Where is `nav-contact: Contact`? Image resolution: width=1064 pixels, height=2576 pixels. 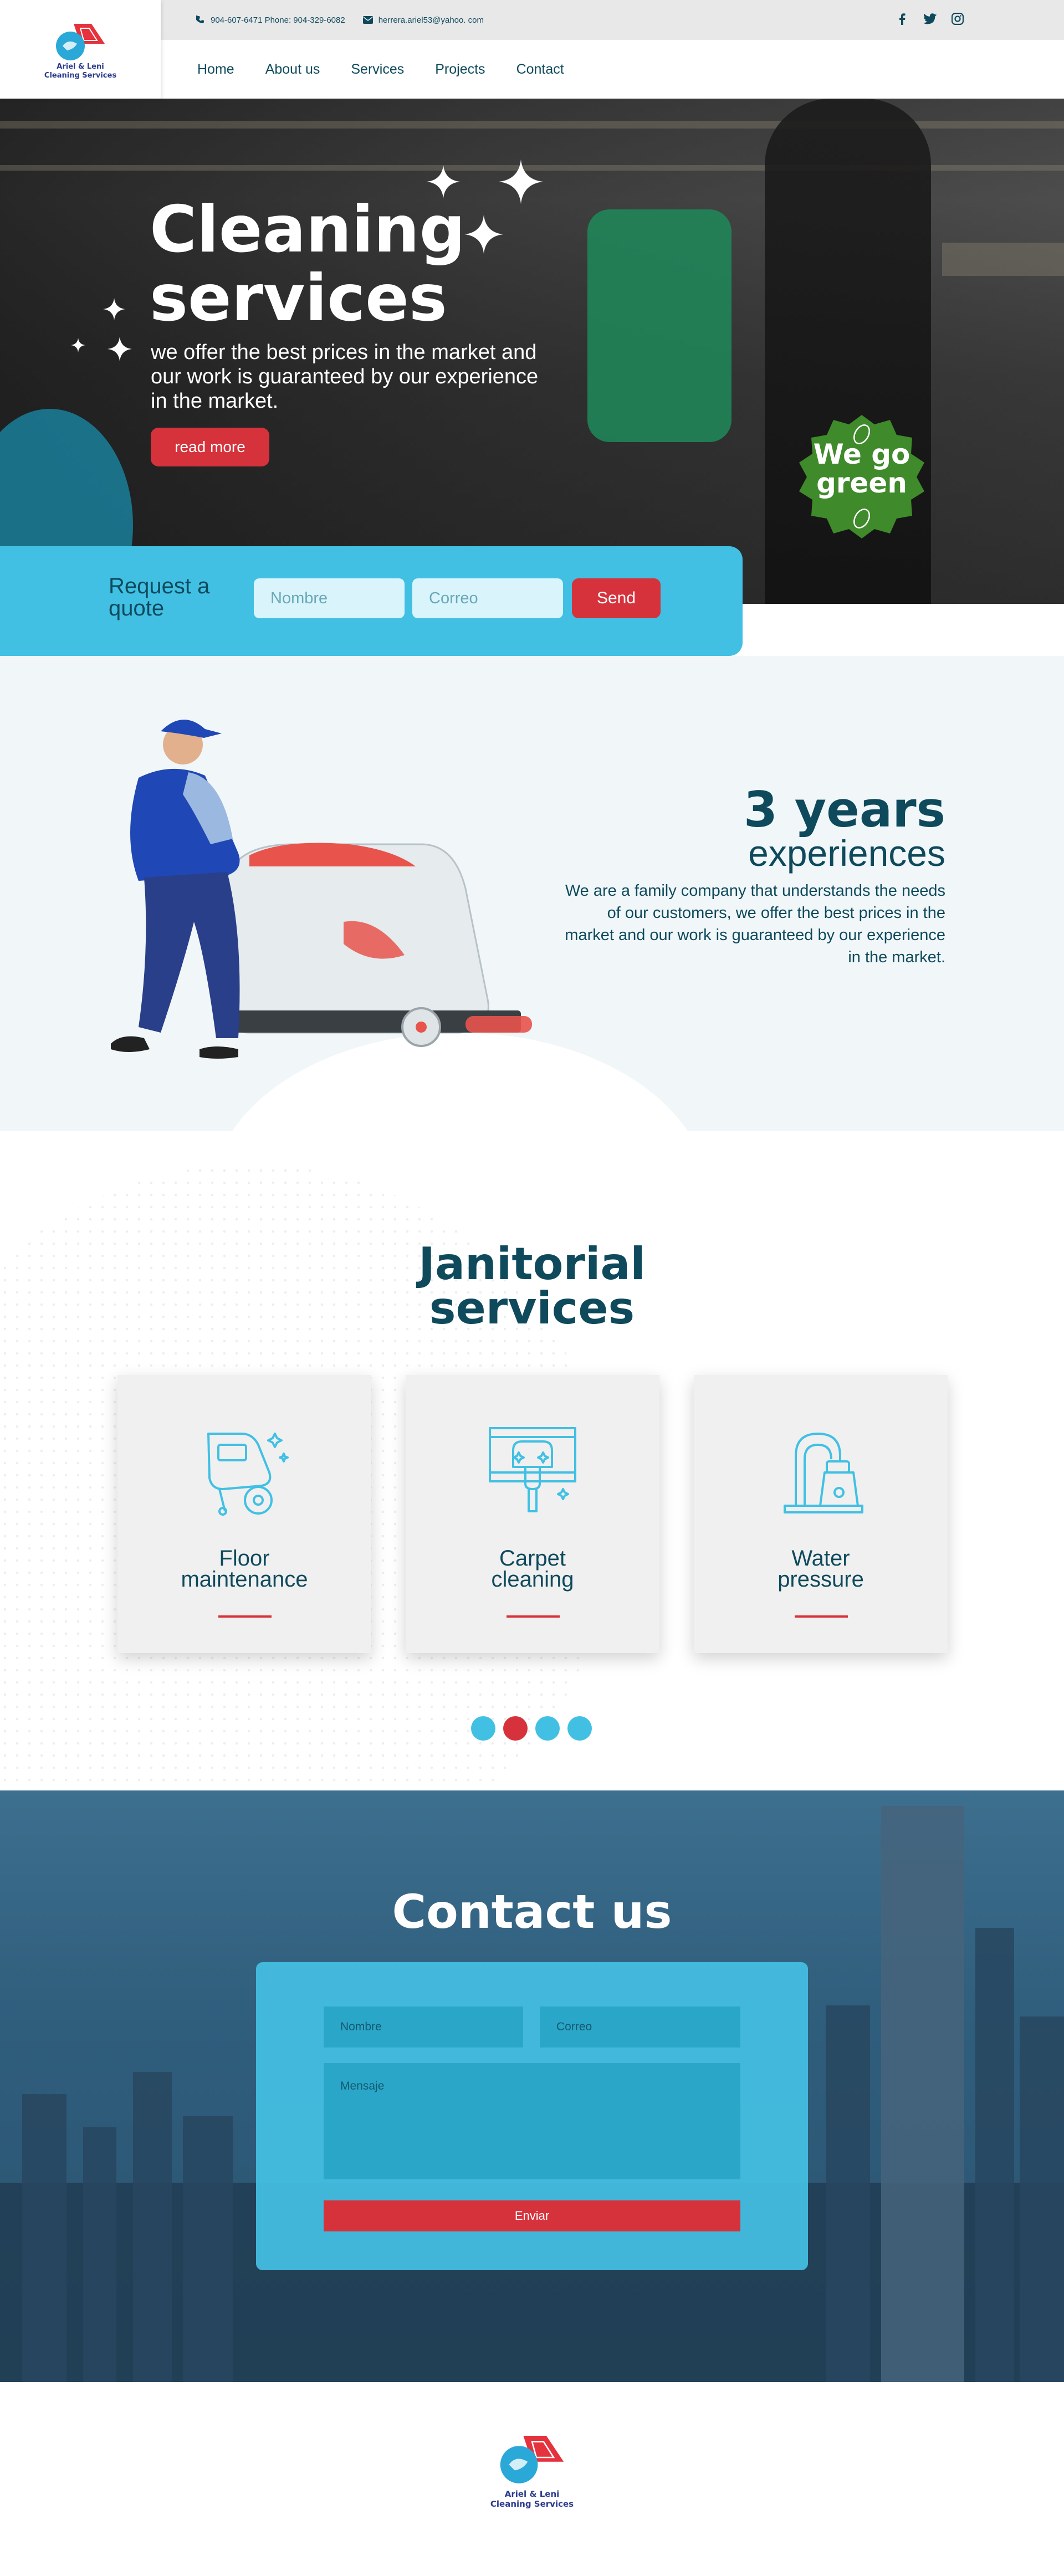 nav-contact: Contact is located at coordinates (540, 69).